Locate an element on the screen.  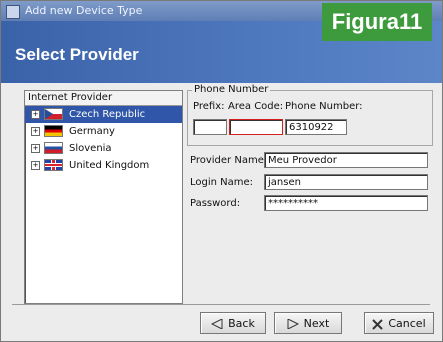
password-label: Password: is located at coordinates (215, 203).